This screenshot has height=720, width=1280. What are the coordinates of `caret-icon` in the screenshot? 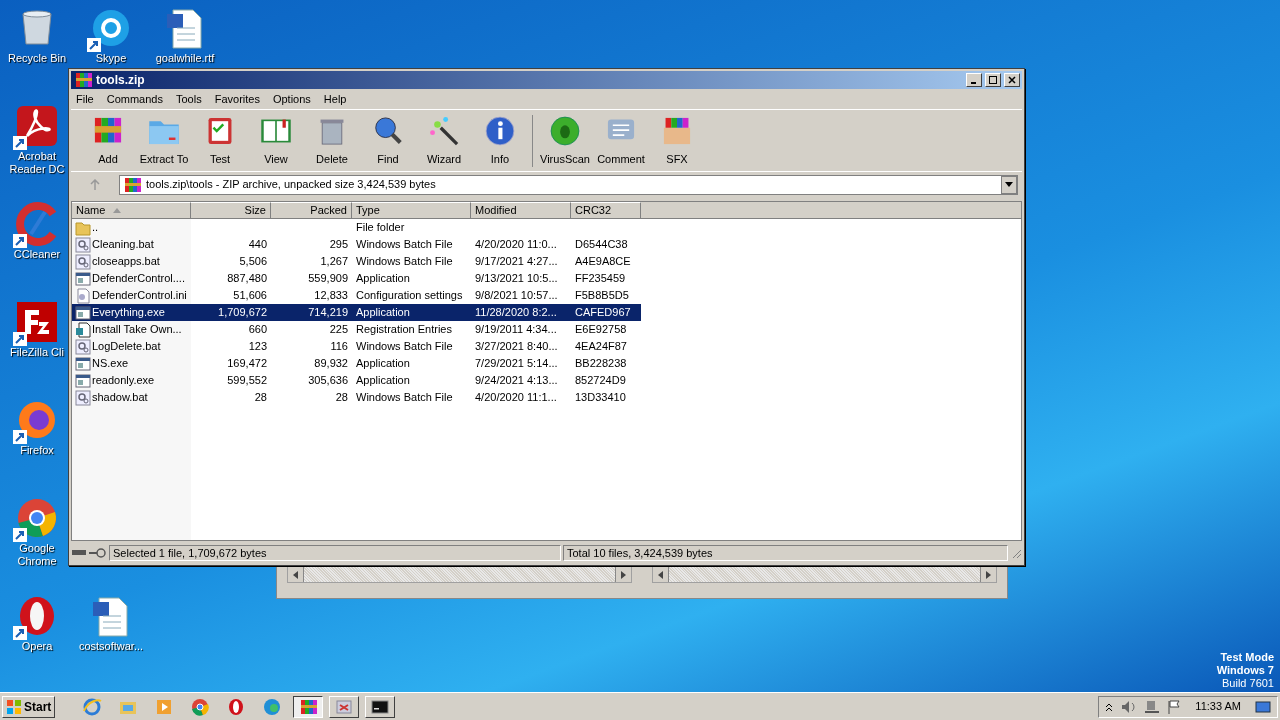 It's located at (1009, 184).